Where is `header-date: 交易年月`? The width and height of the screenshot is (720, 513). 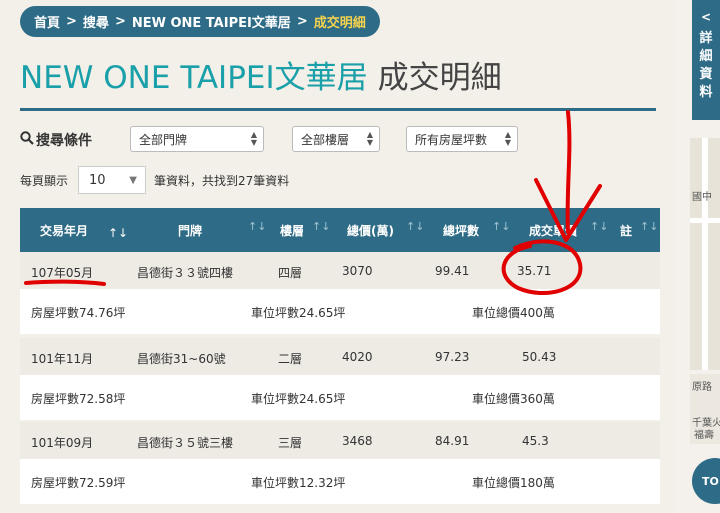
header-date: 交易年月 is located at coordinates (64, 230).